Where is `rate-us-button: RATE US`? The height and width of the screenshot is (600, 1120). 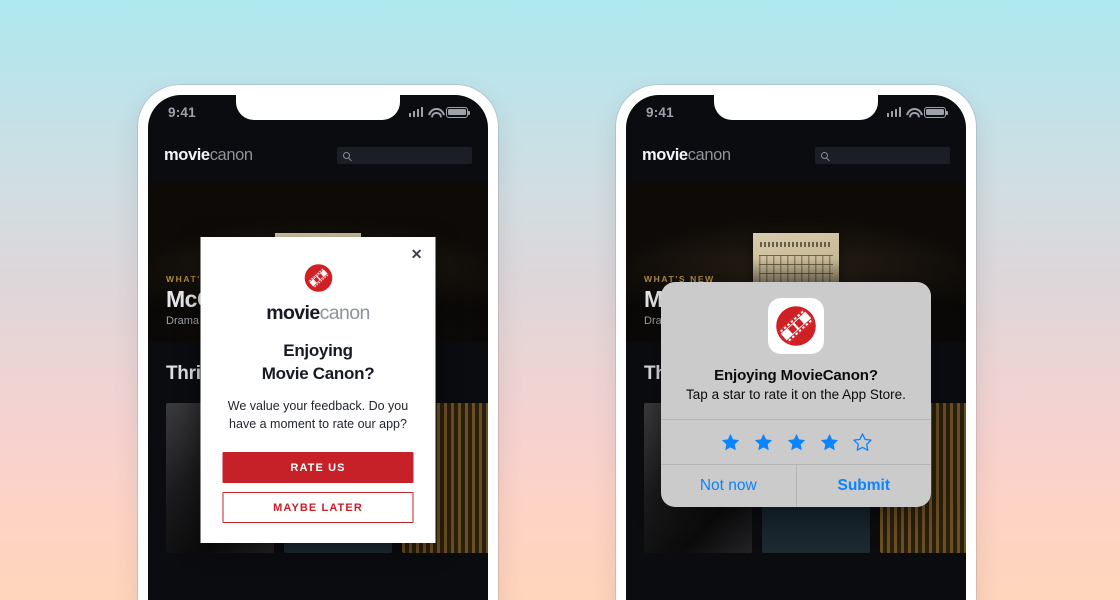 rate-us-button: RATE US is located at coordinates (318, 468).